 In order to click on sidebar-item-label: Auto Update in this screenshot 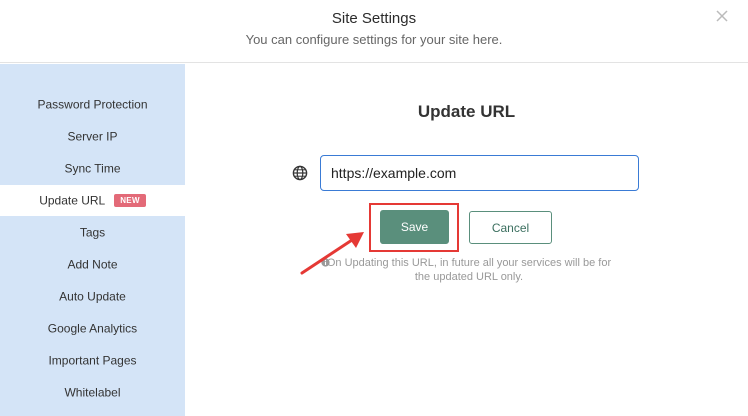, I will do `click(92, 296)`.